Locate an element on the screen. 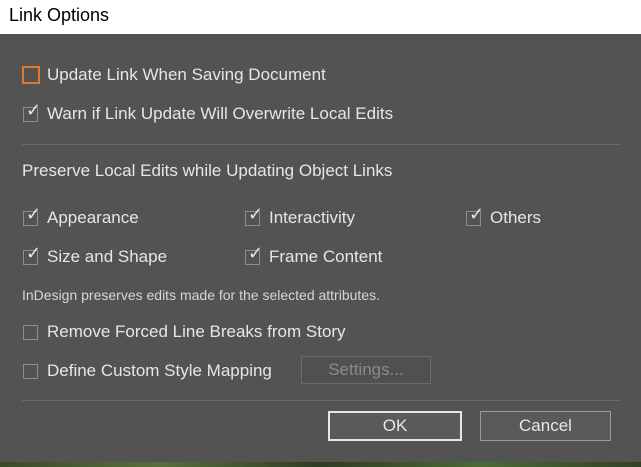 The width and height of the screenshot is (641, 467). ok-button: OK is located at coordinates (395, 426).